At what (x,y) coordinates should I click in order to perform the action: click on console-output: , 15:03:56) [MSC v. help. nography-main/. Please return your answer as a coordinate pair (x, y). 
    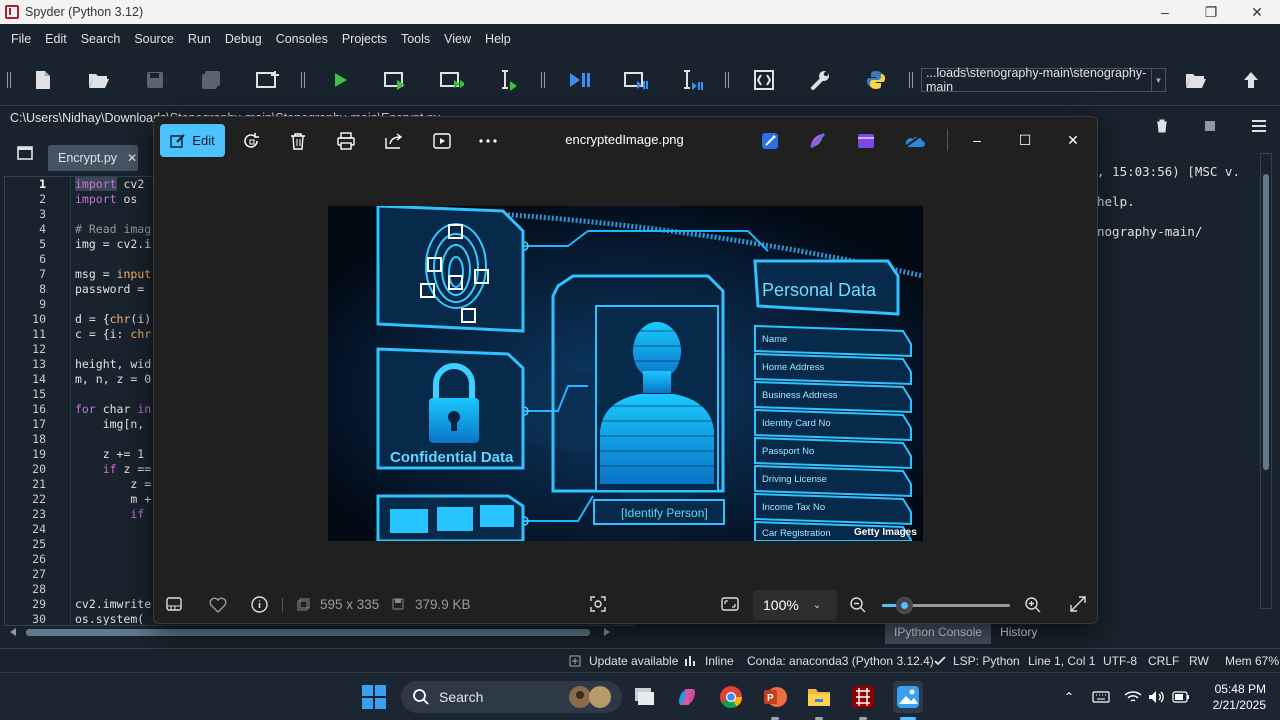
    Looking at the image, I should click on (1168, 202).